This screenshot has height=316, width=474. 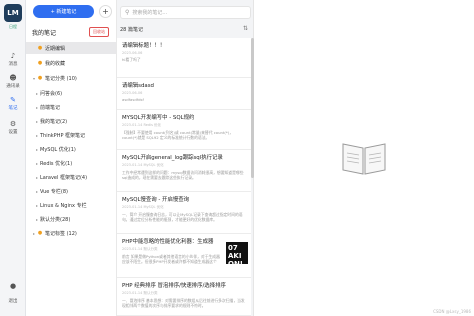 What do you see at coordinates (172, 158) in the screenshot?
I see `note-title: MySQL开启general_log跟踪sql执行记录` at bounding box center [172, 158].